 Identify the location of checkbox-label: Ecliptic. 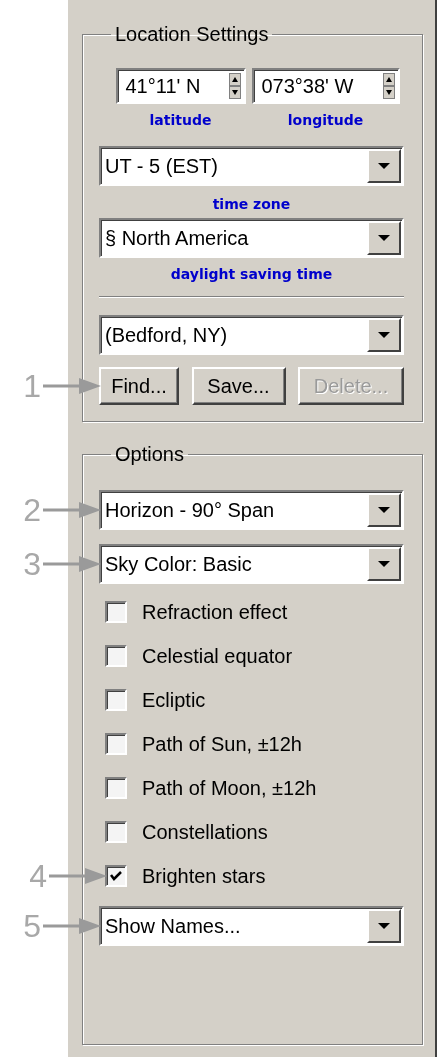
(174, 700).